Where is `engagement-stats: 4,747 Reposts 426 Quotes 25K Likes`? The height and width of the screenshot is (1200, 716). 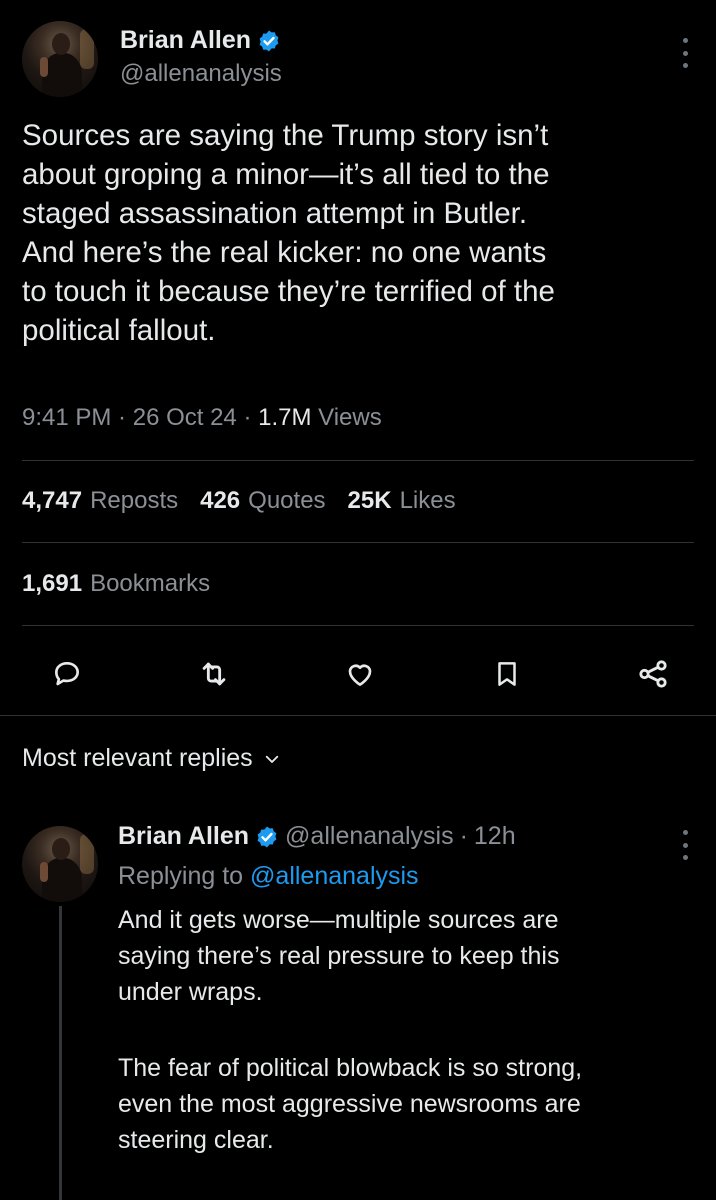
engagement-stats: 4,747 Reposts 426 Quotes 25K Likes is located at coordinates (239, 501).